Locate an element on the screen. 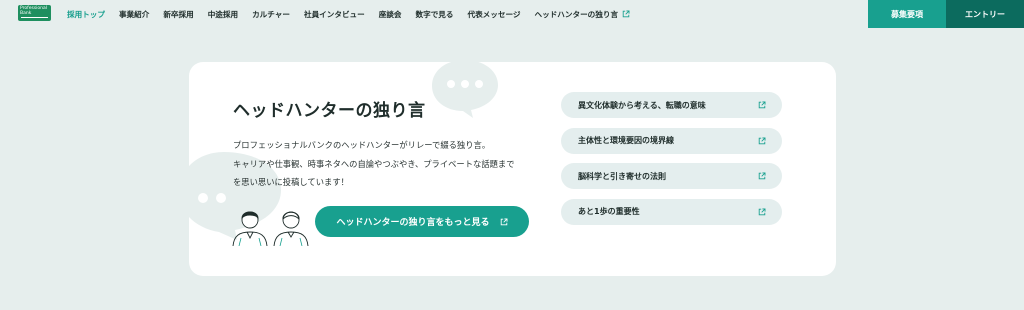 The height and width of the screenshot is (310, 1024). nav-label: カルチャー is located at coordinates (271, 14).